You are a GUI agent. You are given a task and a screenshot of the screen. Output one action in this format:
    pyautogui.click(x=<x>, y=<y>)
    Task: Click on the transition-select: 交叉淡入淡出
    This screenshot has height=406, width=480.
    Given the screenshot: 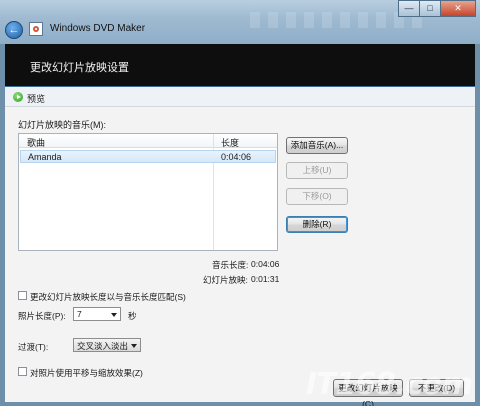 What is the action you would take?
    pyautogui.click(x=107, y=345)
    